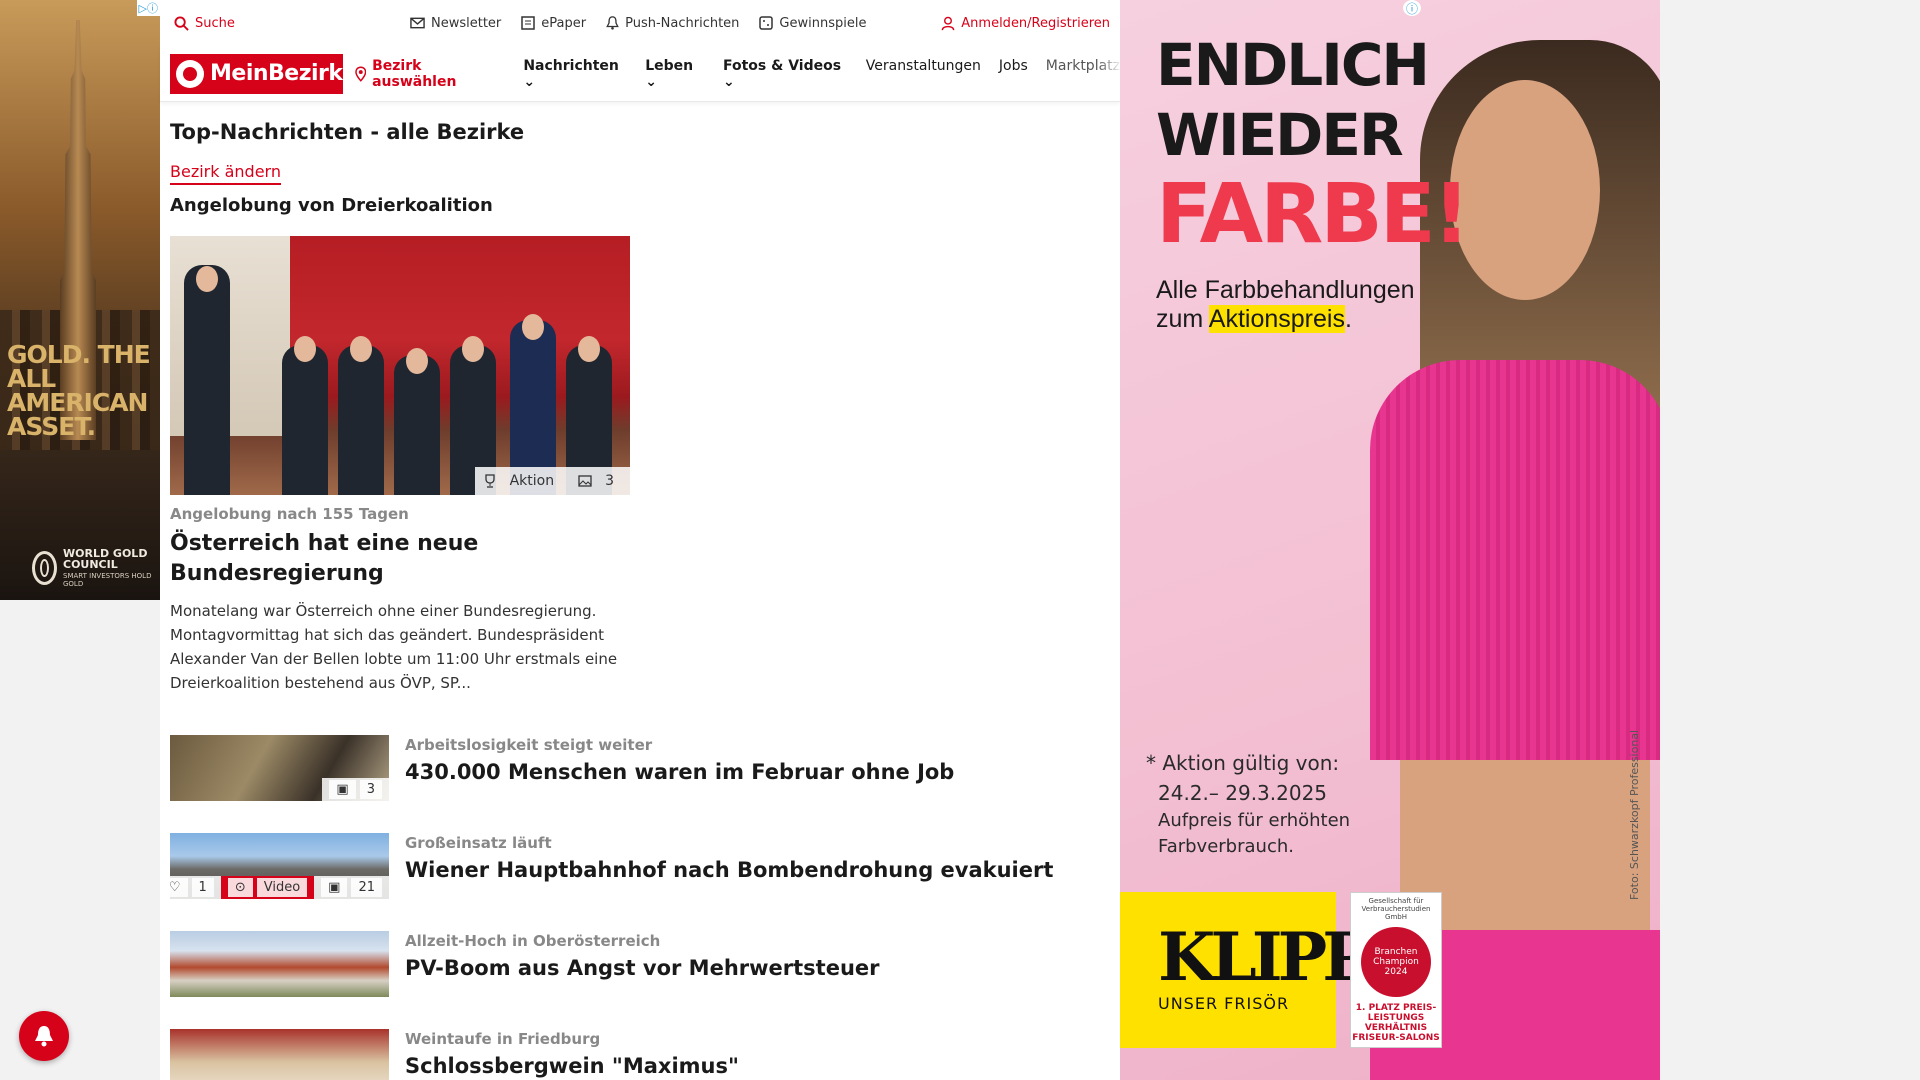 This screenshot has width=1920, height=1080. I want to click on change-bezirk-link: Bezirk ändern, so click(225, 173).